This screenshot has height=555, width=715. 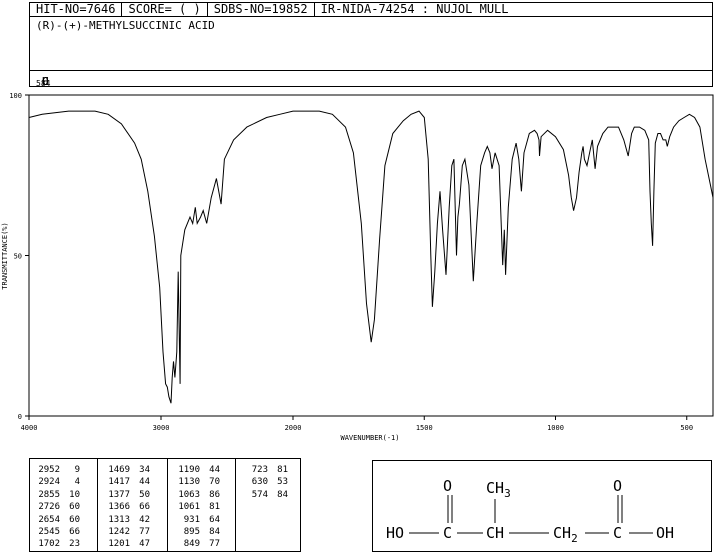 I want to click on peak-transmittance: 70, so click(x=214, y=482).